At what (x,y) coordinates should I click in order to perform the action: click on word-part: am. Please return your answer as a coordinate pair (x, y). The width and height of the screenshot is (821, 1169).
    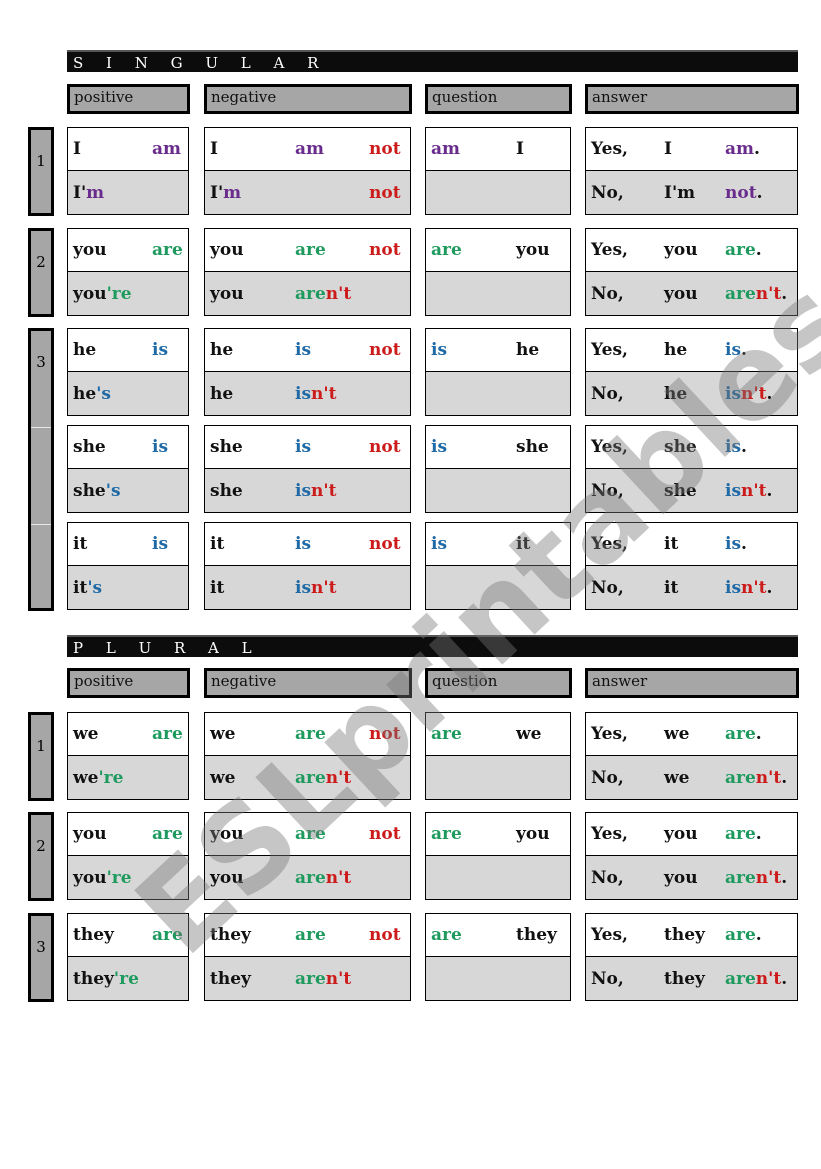
    Looking at the image, I should click on (740, 149).